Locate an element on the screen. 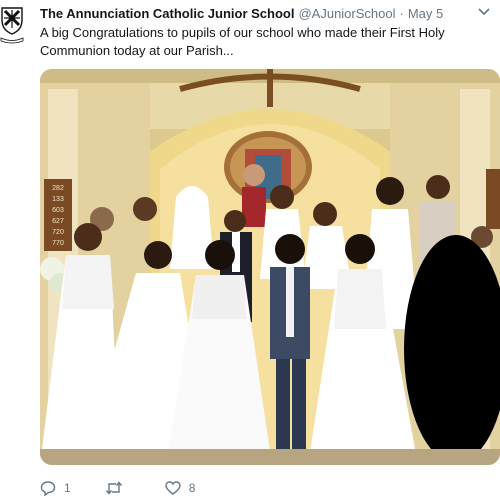 The image size is (500, 500). crest-scroll is located at coordinates (12, 40).